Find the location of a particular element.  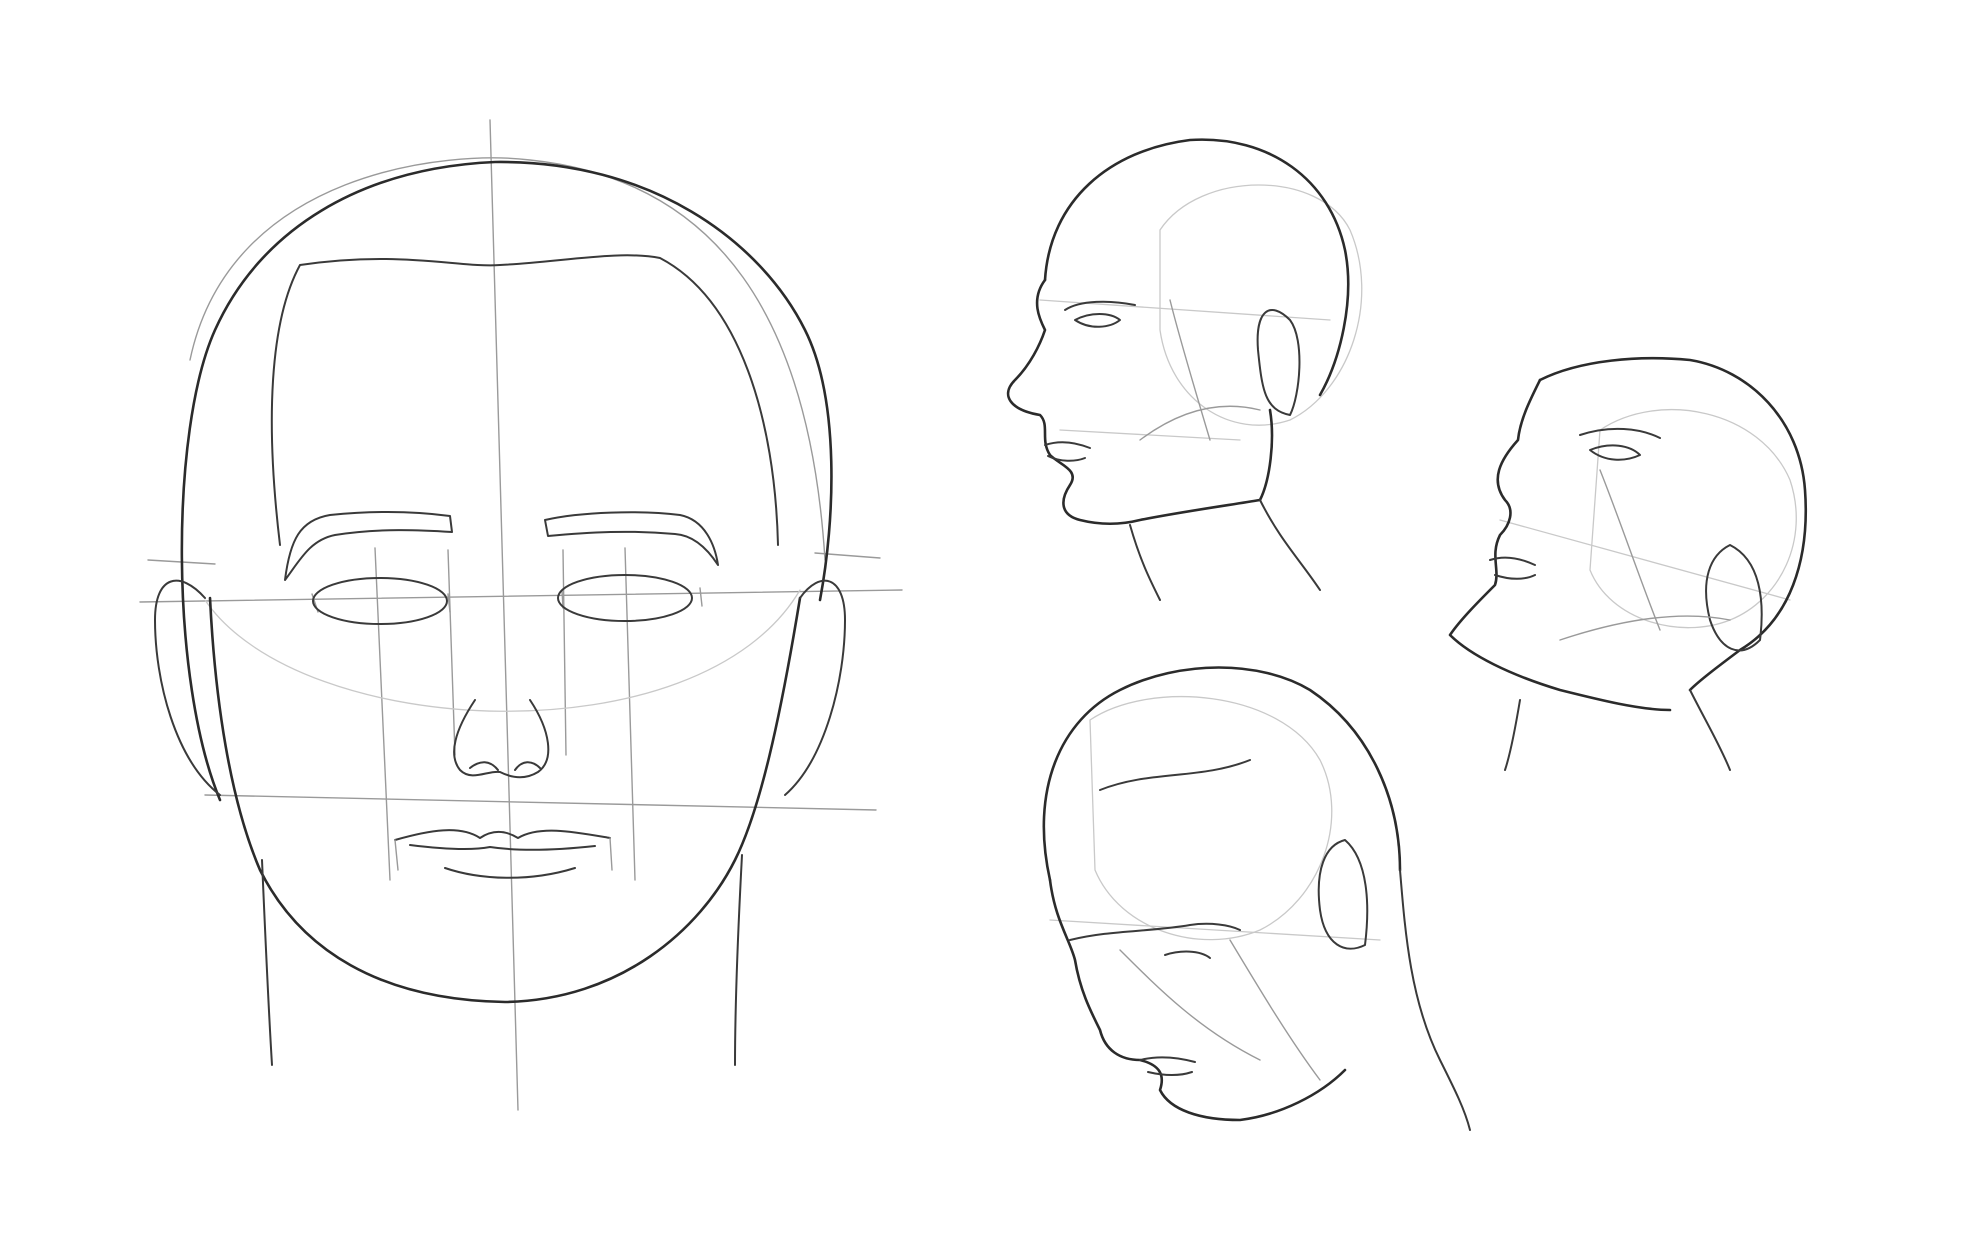

down-ear is located at coordinates (1343, 894).